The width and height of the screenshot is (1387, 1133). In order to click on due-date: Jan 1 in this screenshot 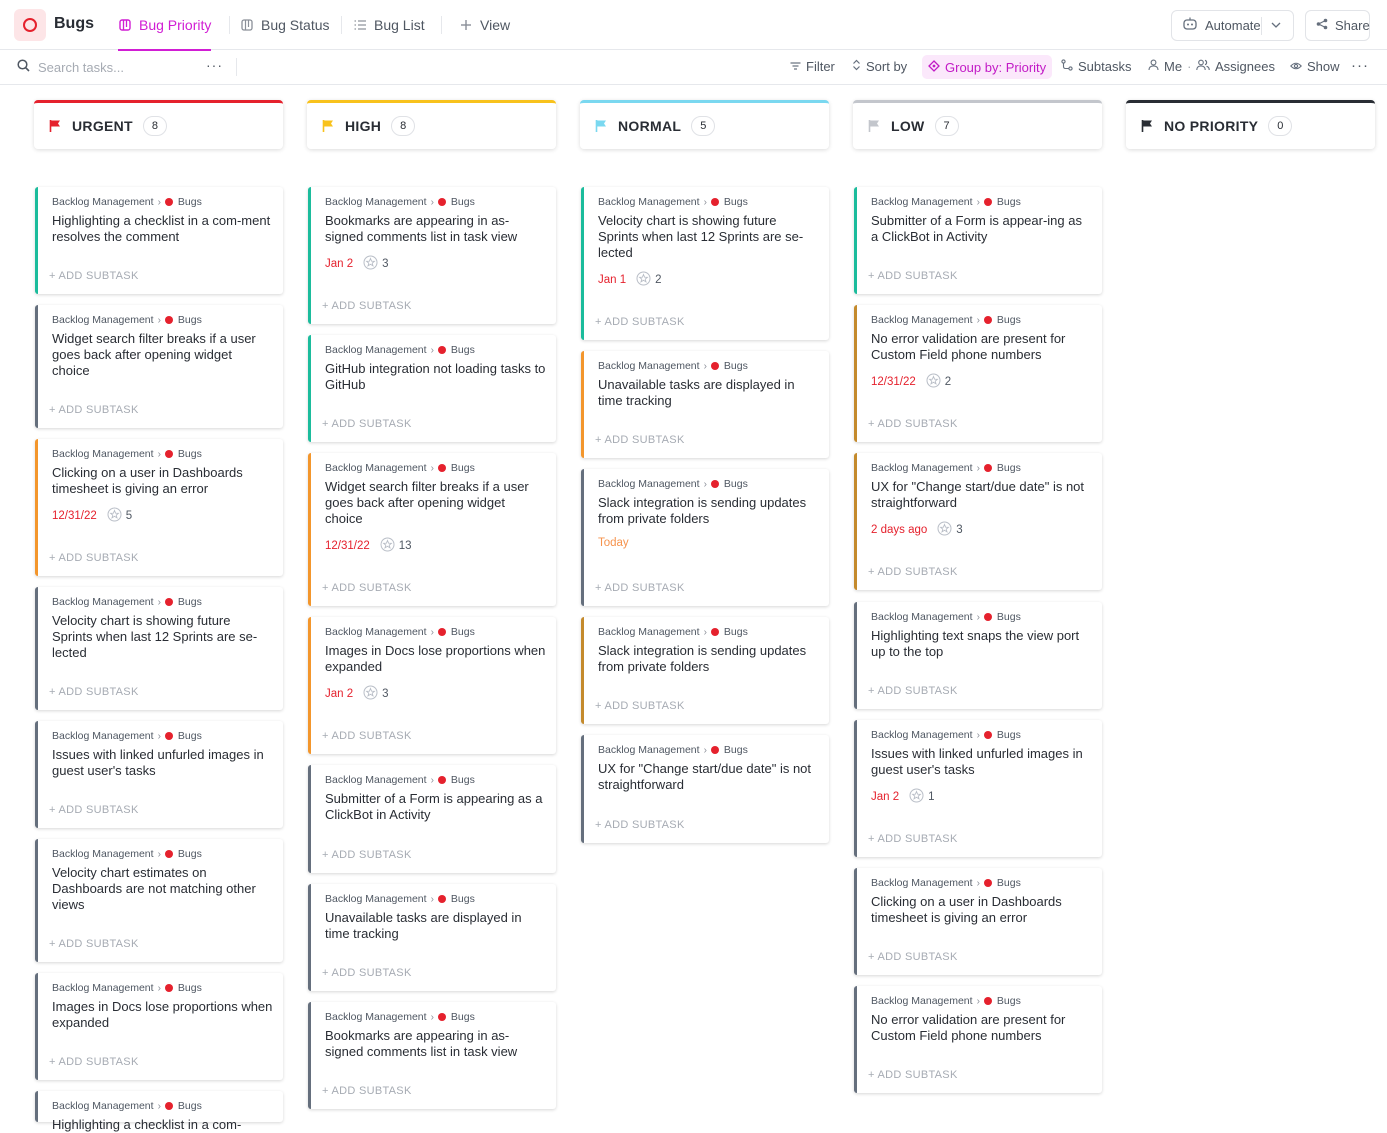, I will do `click(612, 280)`.